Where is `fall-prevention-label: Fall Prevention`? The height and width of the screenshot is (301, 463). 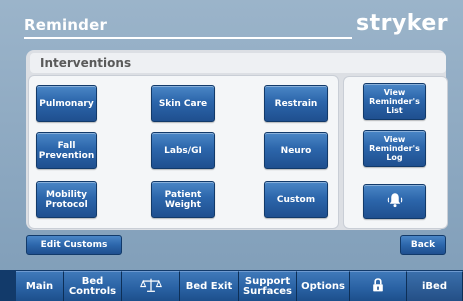 fall-prevention-label: Fall Prevention is located at coordinates (66, 150).